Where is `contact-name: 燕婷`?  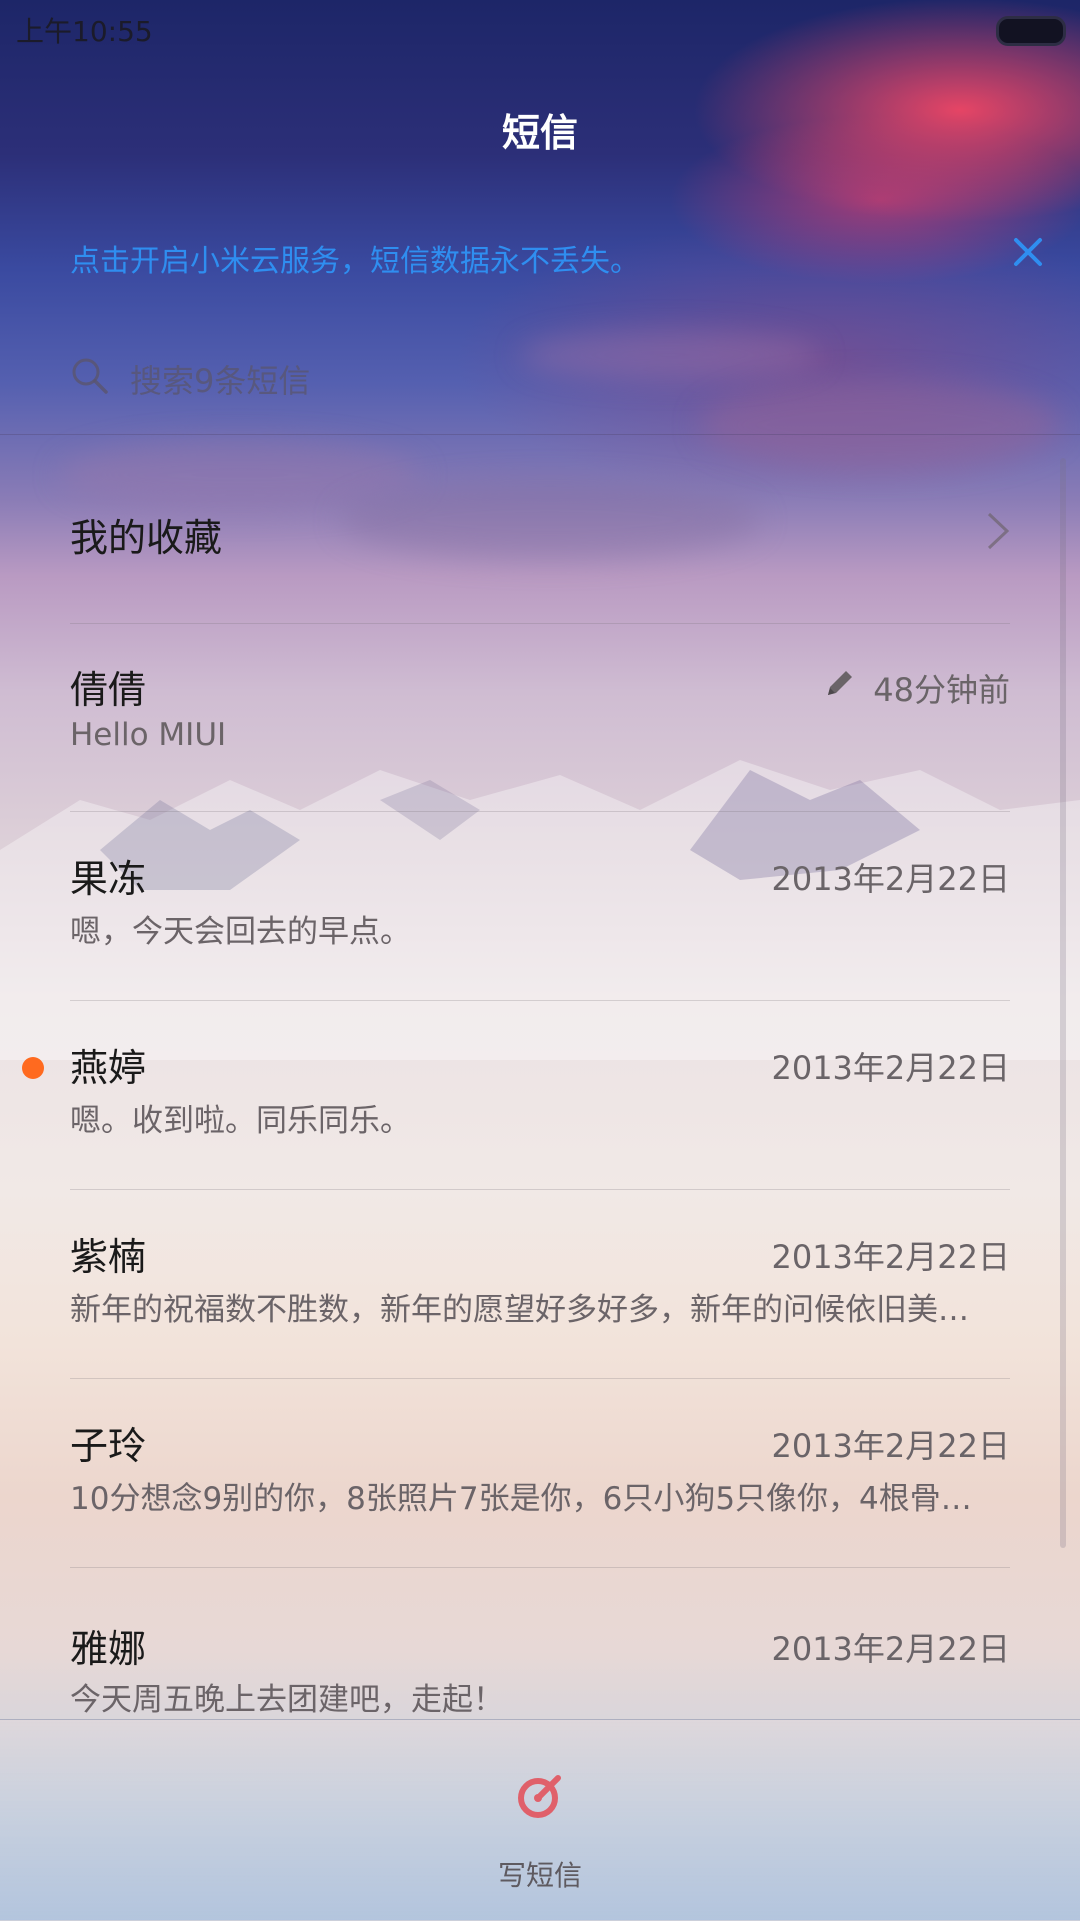
contact-name: 燕婷 is located at coordinates (108, 1068).